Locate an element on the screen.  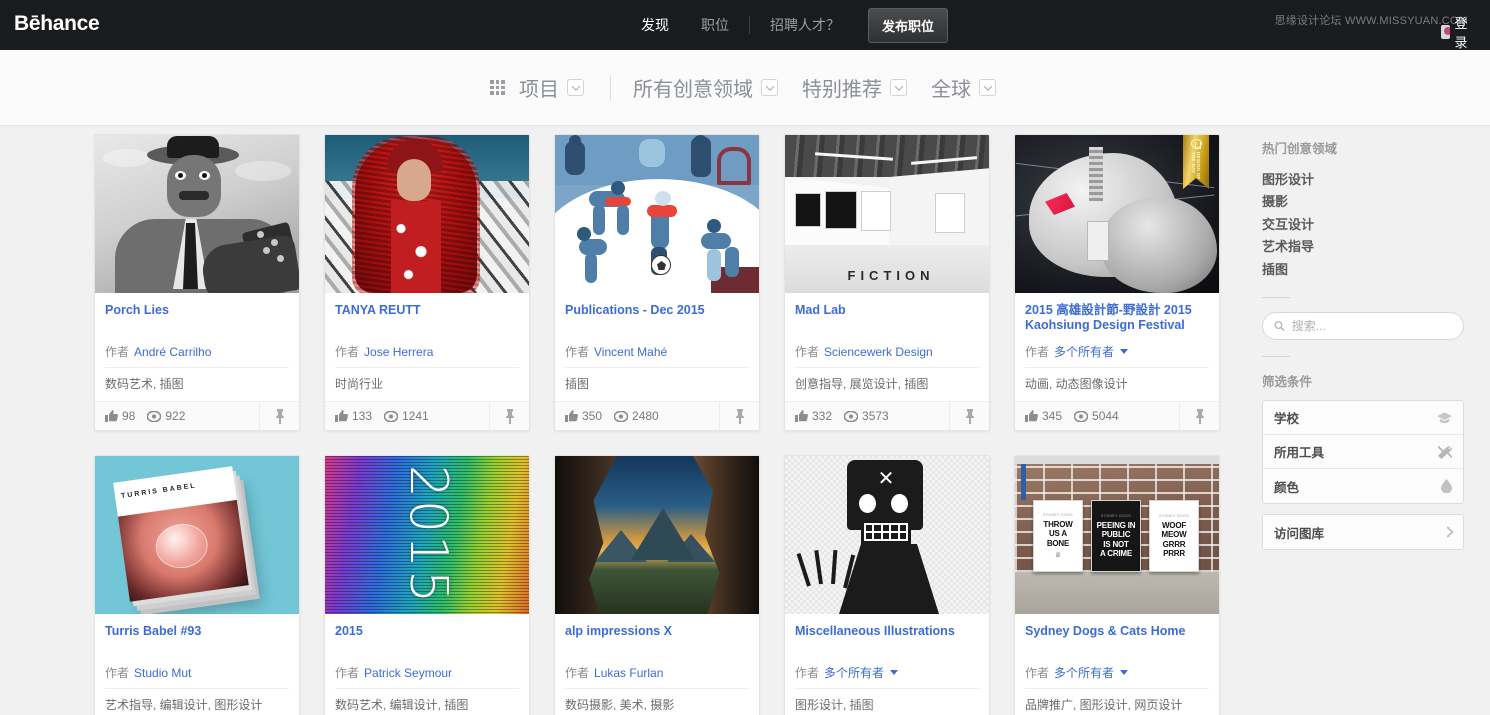
search-input is located at coordinates (1371, 326).